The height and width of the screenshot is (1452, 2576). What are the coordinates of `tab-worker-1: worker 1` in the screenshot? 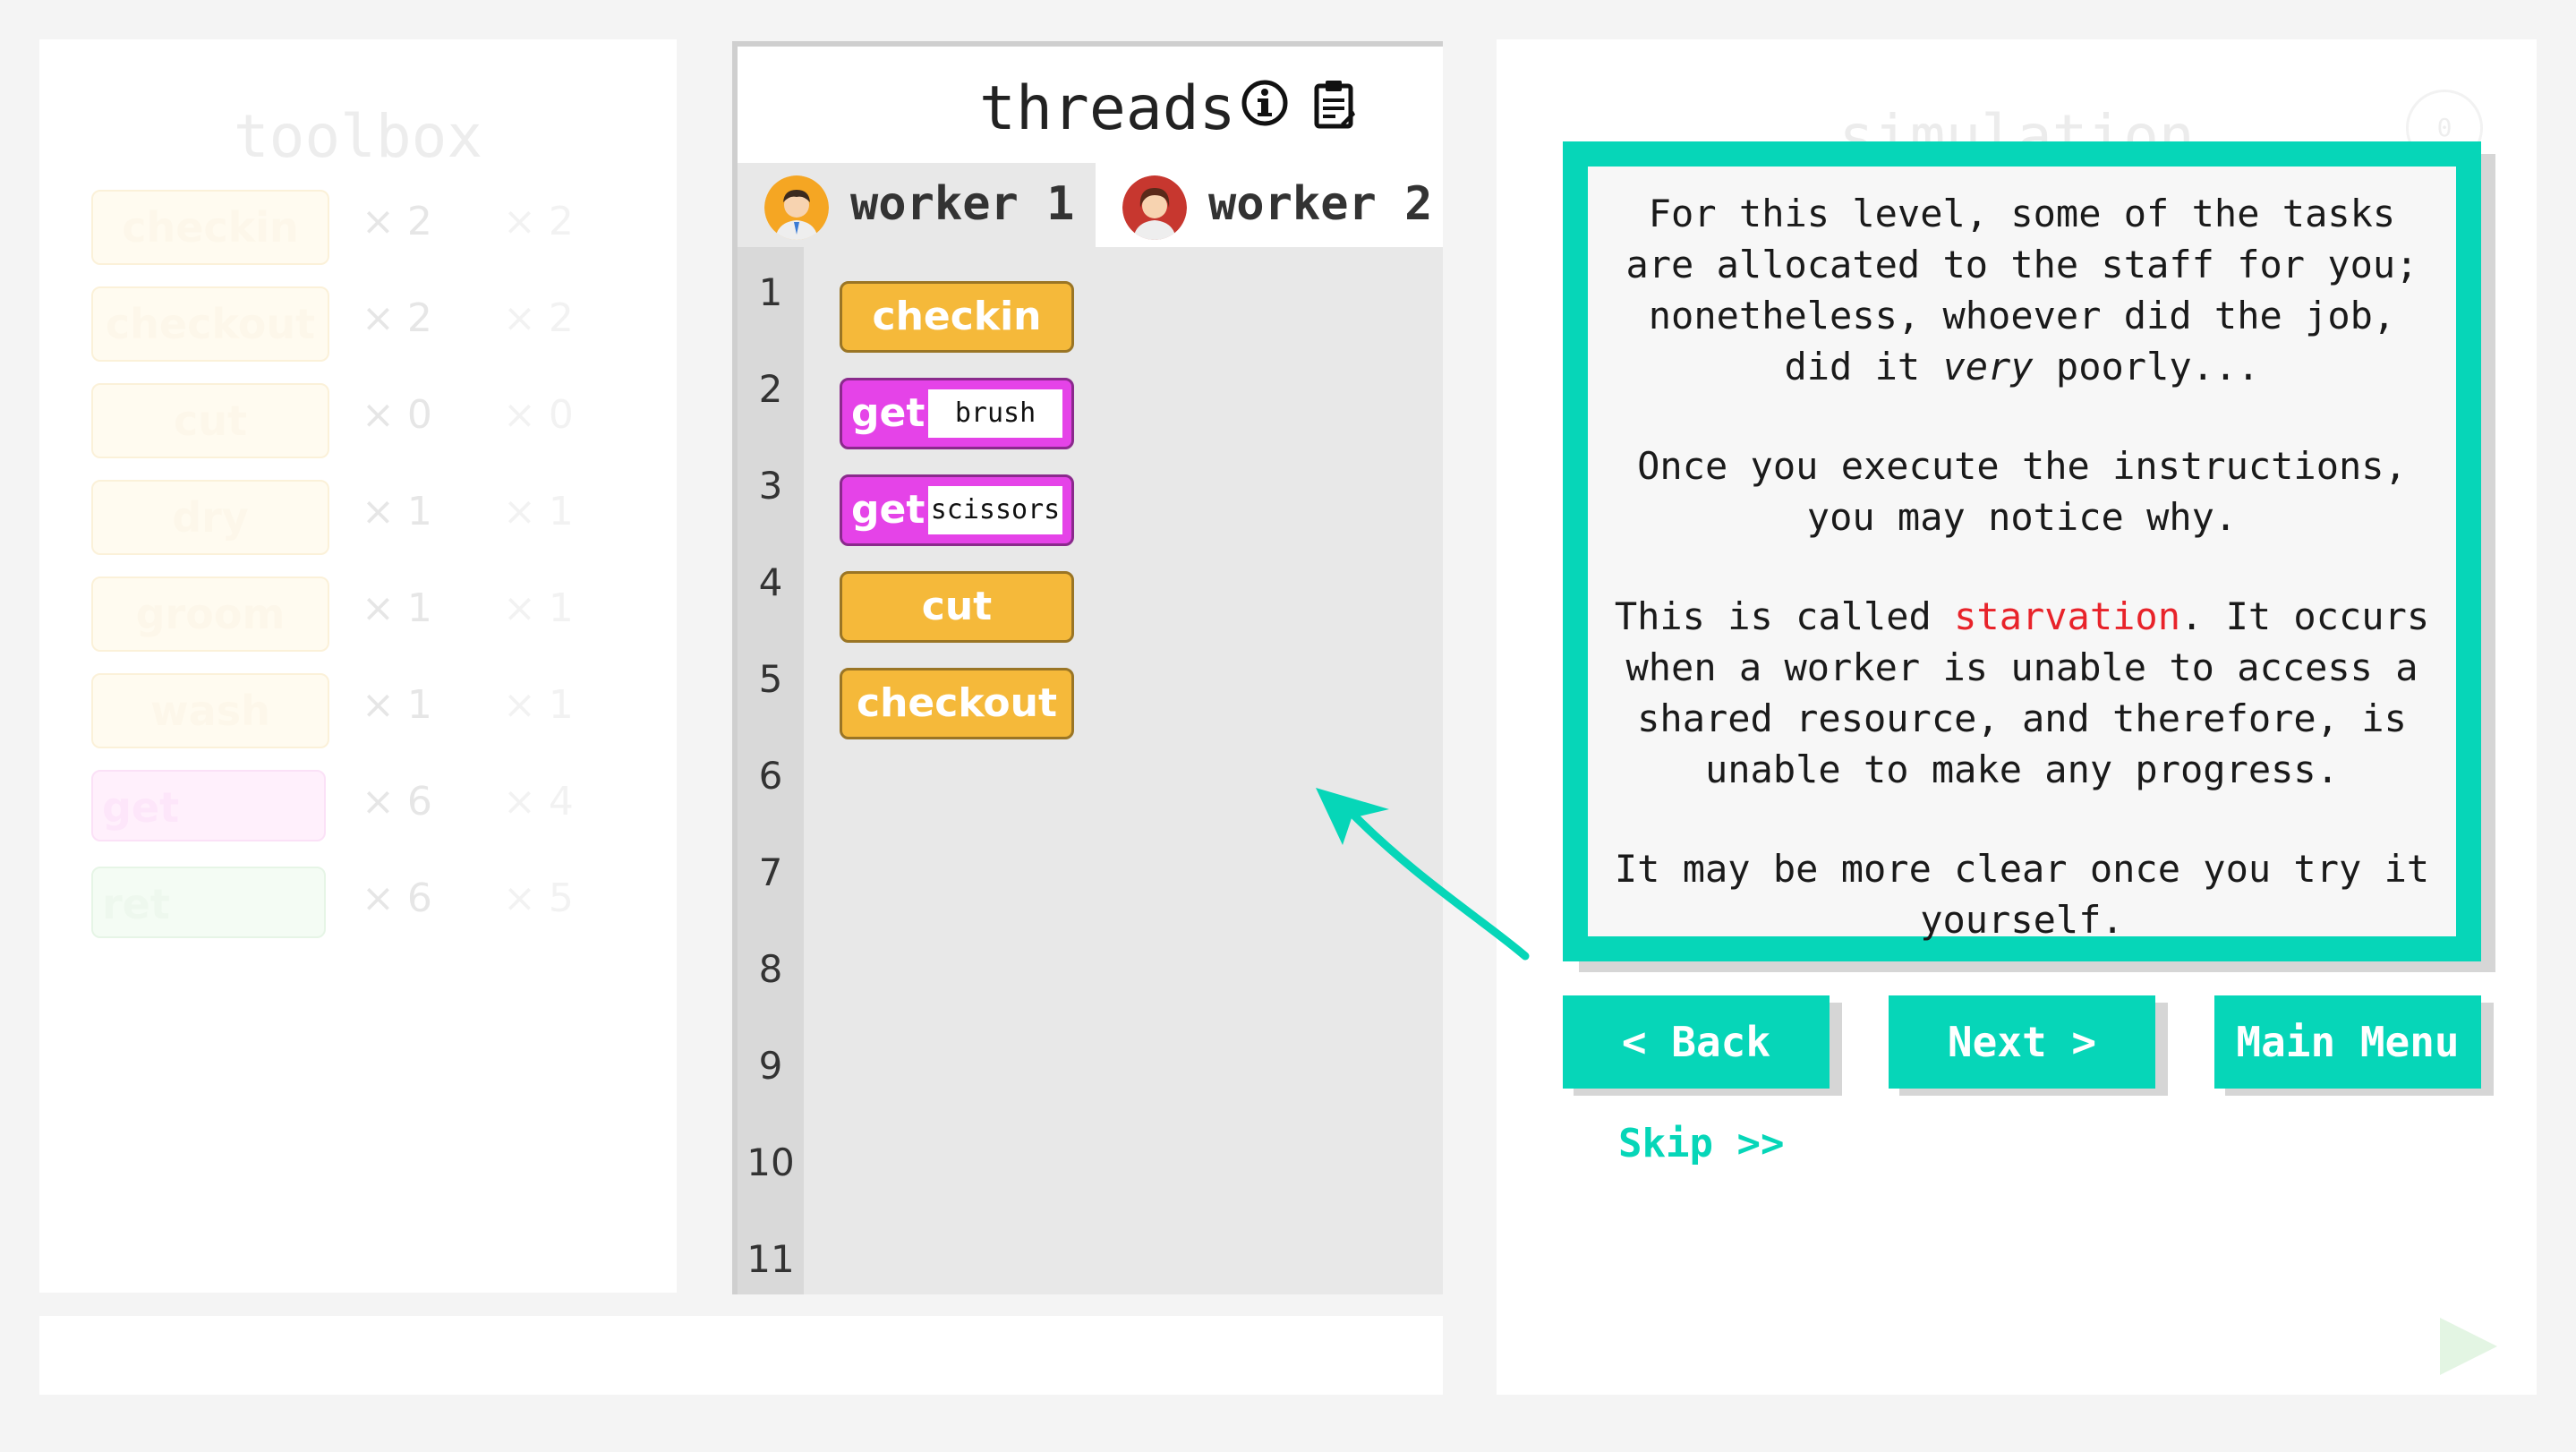 It's located at (917, 205).